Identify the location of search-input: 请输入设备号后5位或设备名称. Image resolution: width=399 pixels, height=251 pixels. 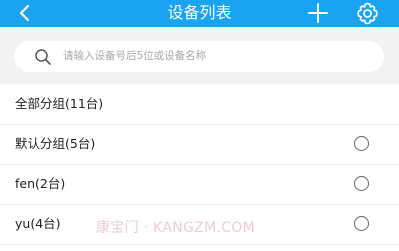
(199, 56).